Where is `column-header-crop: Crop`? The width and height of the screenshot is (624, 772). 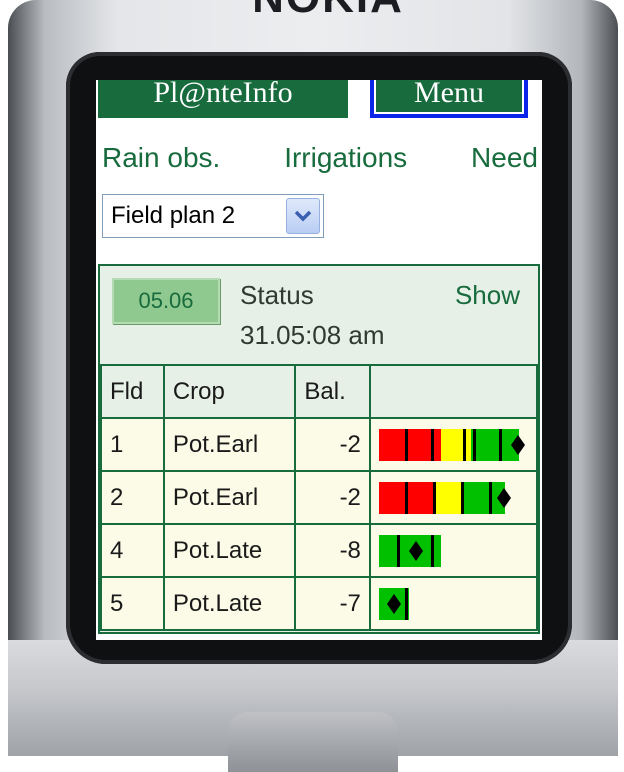
column-header-crop: Crop is located at coordinates (229, 391).